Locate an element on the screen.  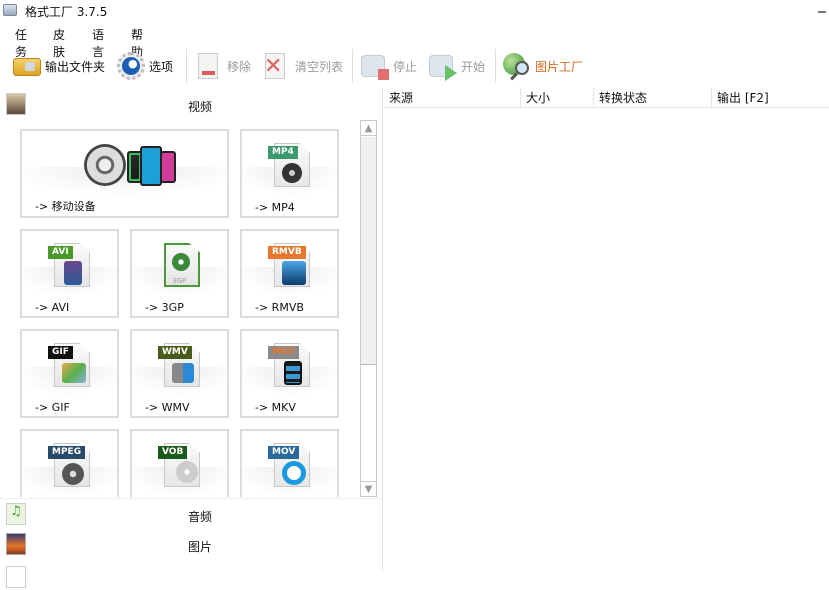
globe-magnifier-icon is located at coordinates (517, 66).